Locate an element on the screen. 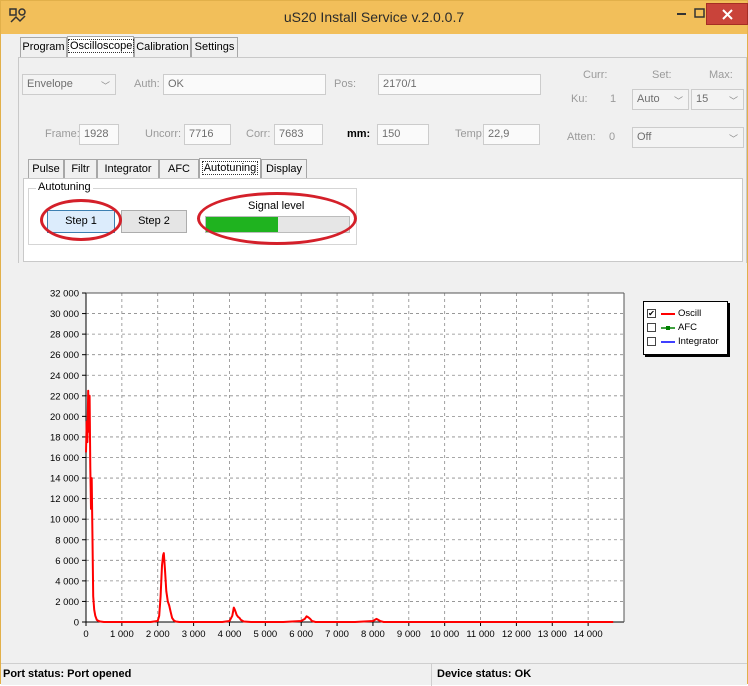 Image resolution: width=748 pixels, height=686 pixels. port-status: Port status: Port opened is located at coordinates (67, 674).